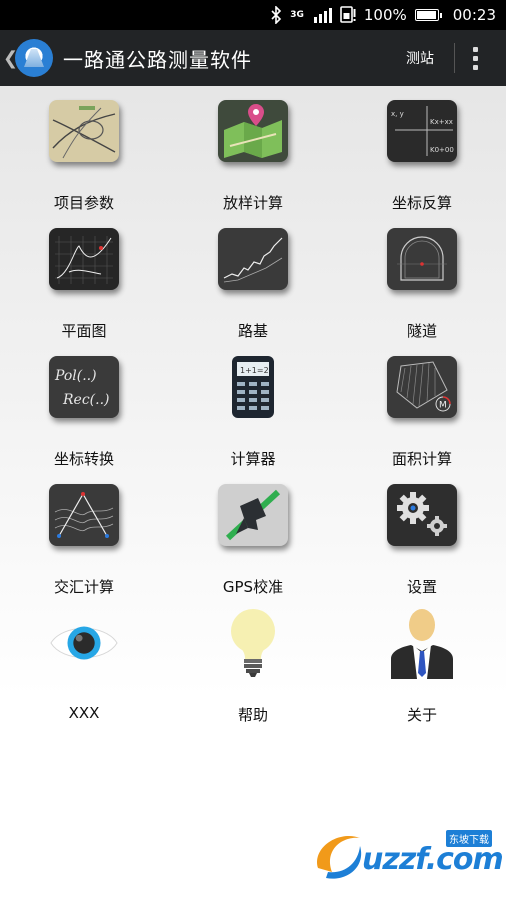 The image size is (506, 900). What do you see at coordinates (421, 203) in the screenshot?
I see `menu-label: 坐标反算` at bounding box center [421, 203].